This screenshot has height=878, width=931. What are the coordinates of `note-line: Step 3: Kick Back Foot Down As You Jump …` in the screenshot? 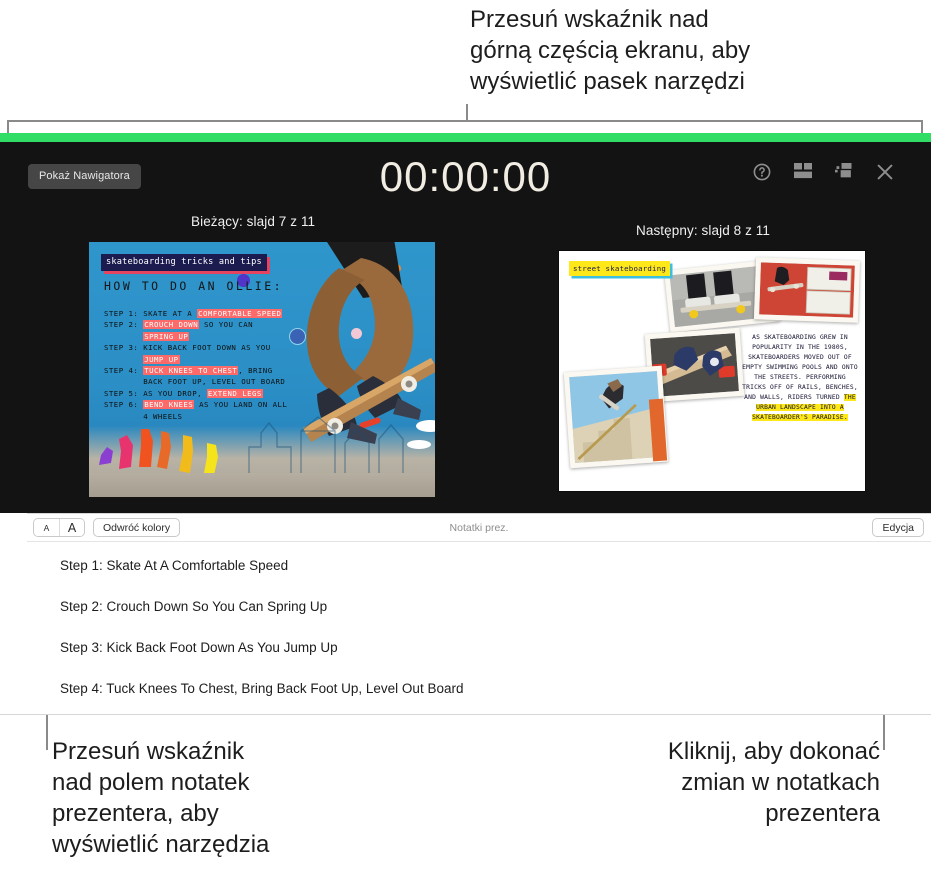 It's located at (199, 647).